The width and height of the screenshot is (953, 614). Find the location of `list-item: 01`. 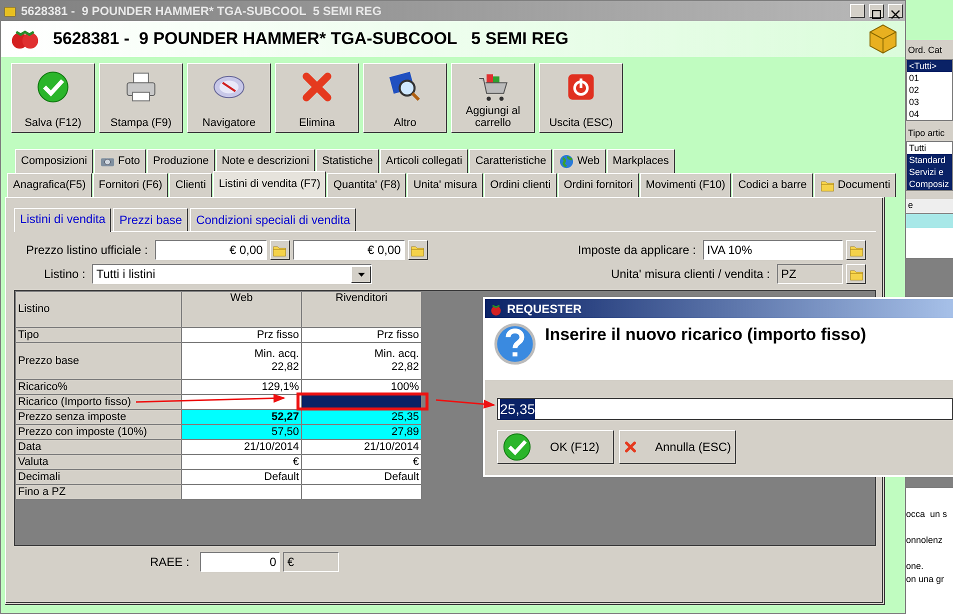

list-item: 01 is located at coordinates (929, 78).